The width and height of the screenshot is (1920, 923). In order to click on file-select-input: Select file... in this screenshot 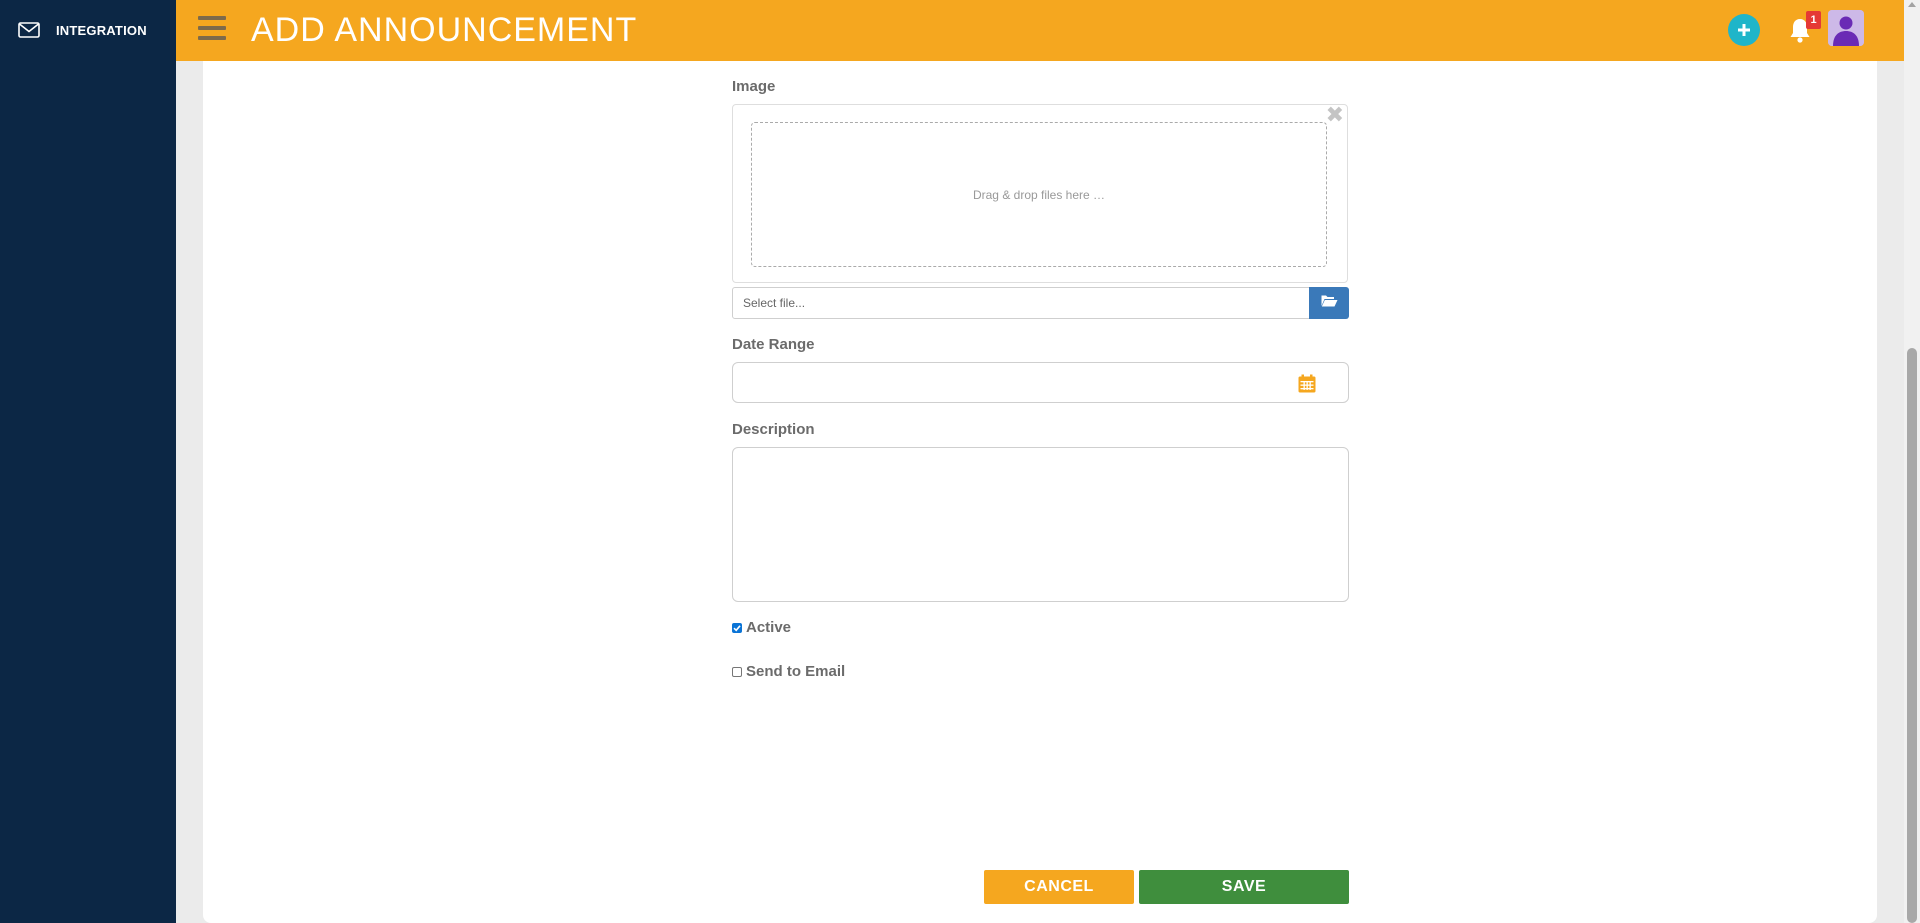, I will do `click(1021, 303)`.